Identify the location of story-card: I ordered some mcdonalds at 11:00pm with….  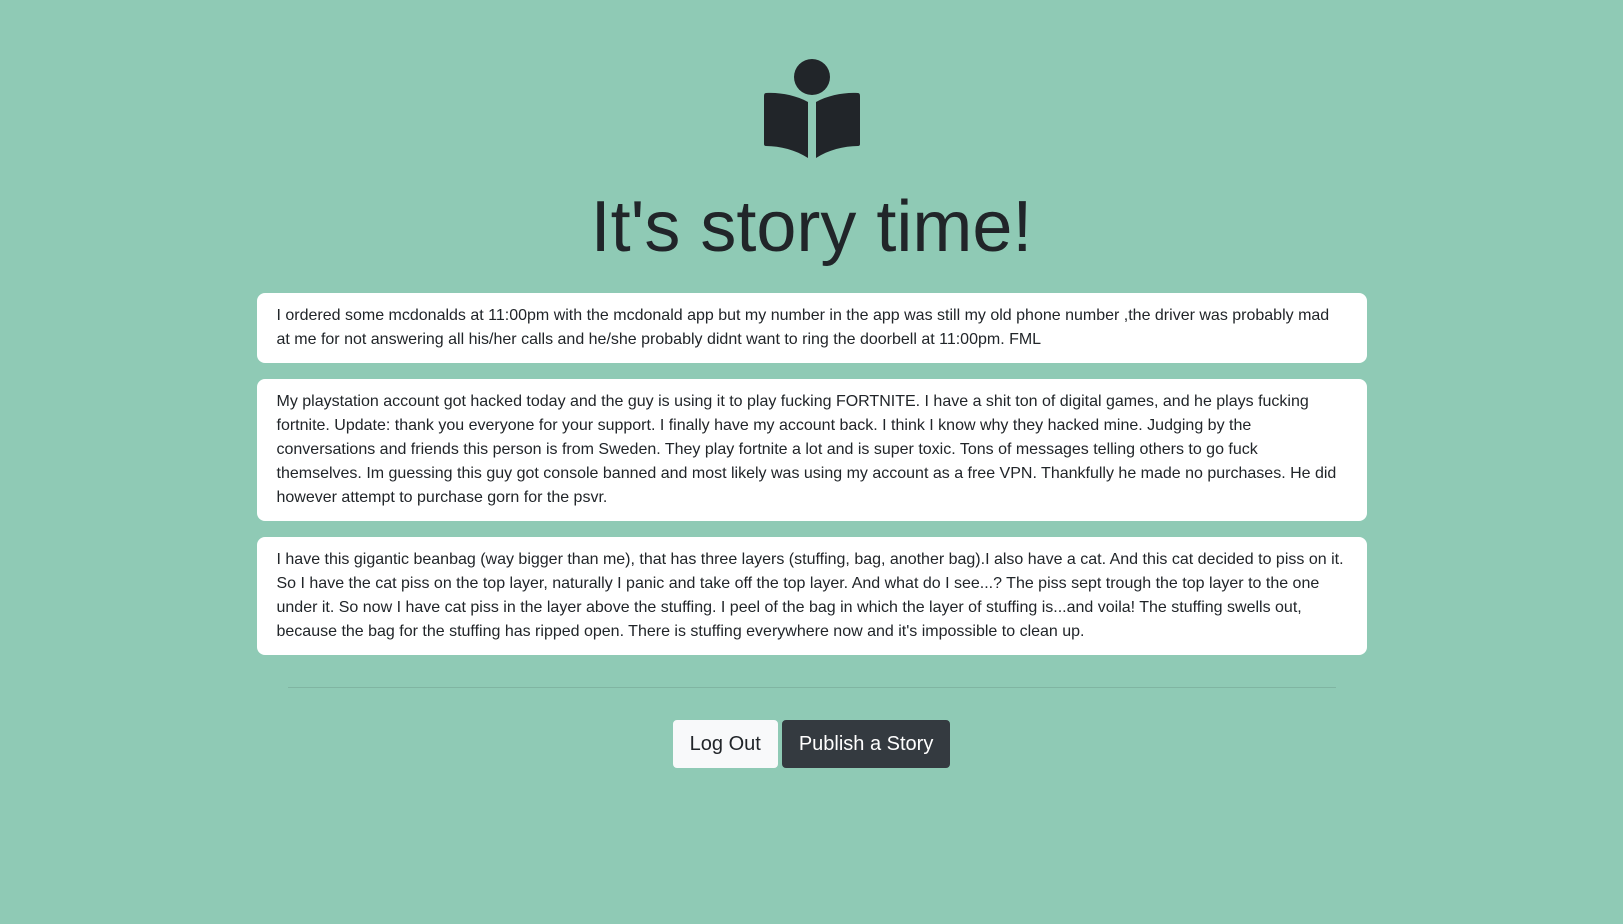
(811, 328).